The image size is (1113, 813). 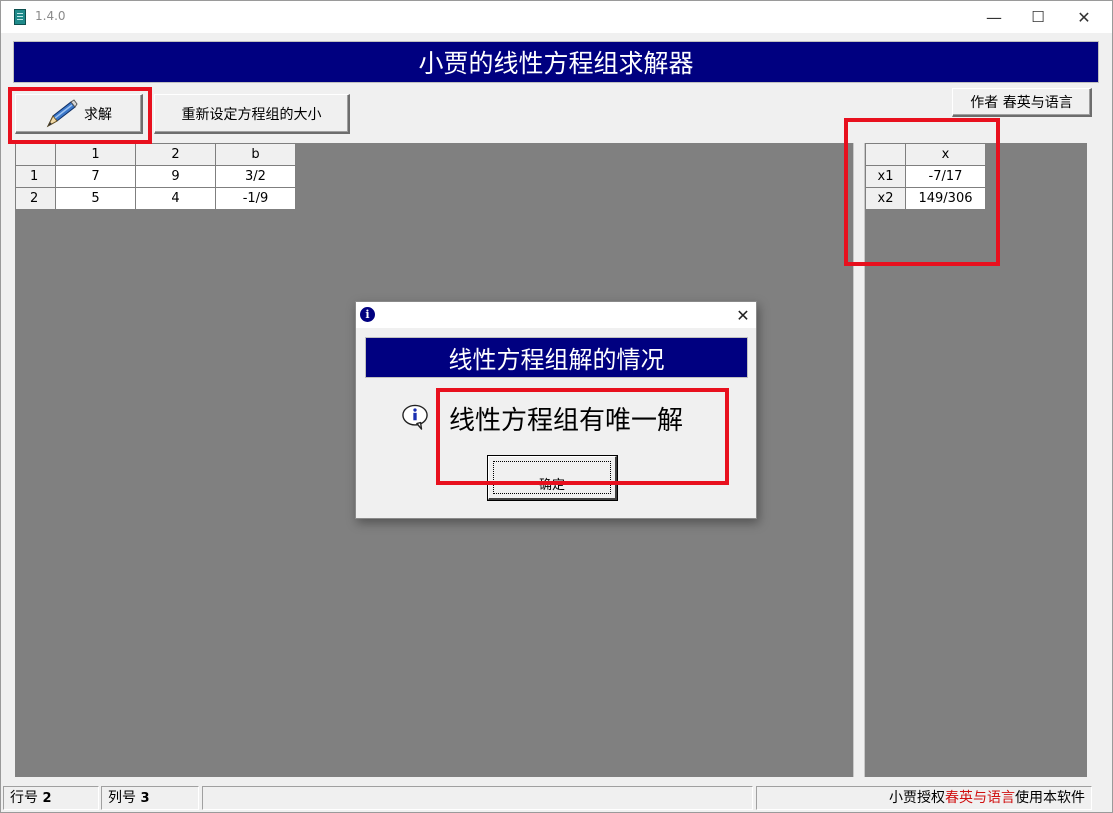 I want to click on result-dialog: i ✕ 线性方程组解的情况 线性方程组有唯一解 确定, so click(x=556, y=410).